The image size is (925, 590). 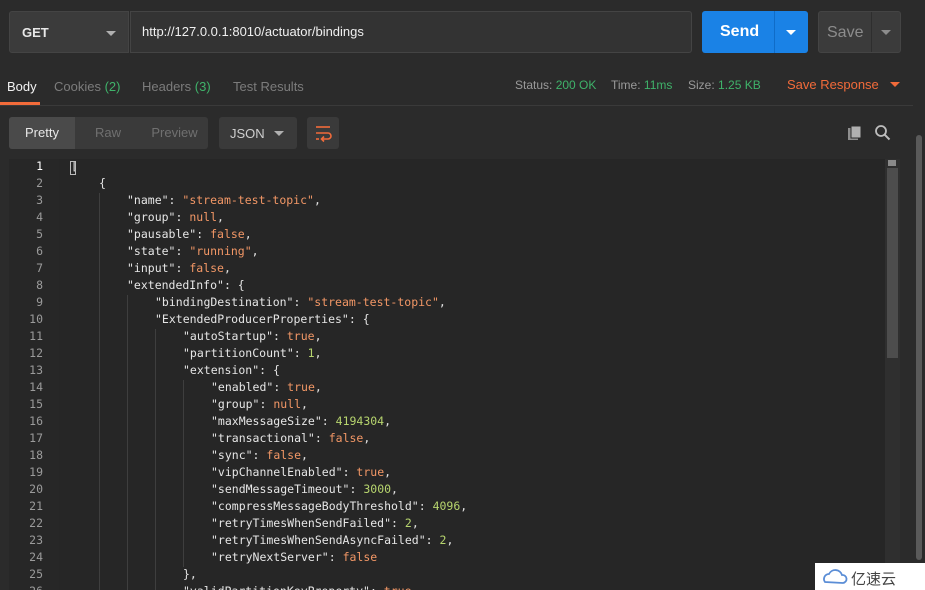 I want to click on send-options-chevron-icon, so click(x=791, y=32).